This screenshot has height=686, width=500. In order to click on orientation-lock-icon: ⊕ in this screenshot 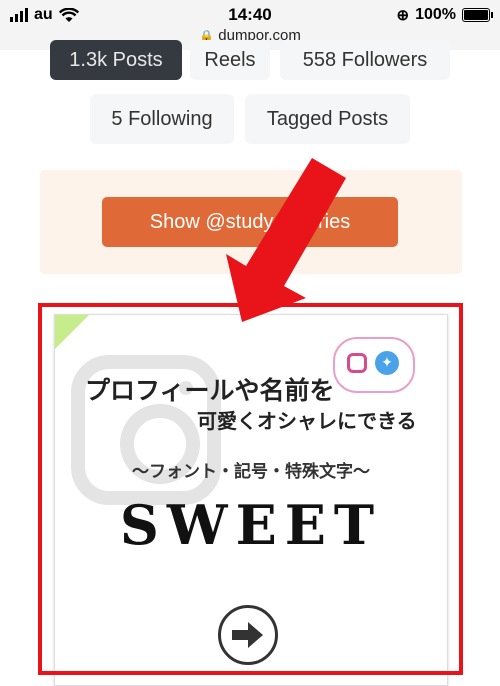, I will do `click(403, 15)`.